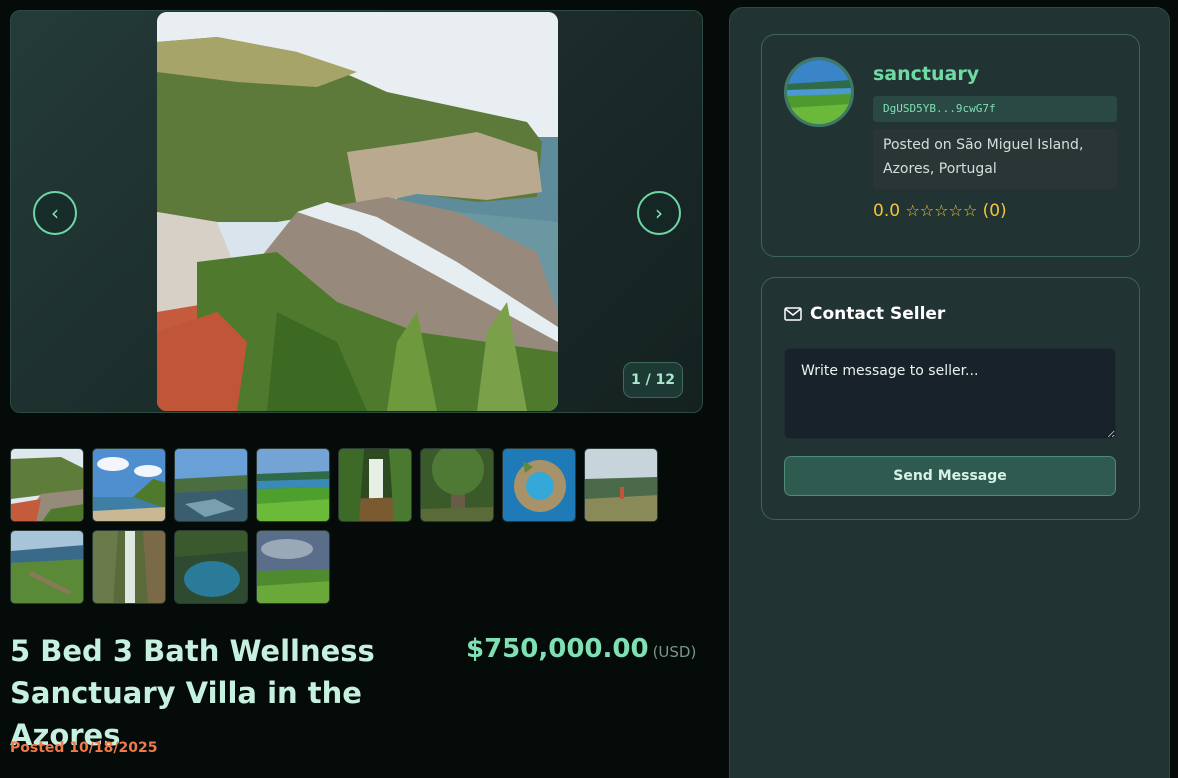 The width and height of the screenshot is (1178, 778). I want to click on message-input, so click(950, 393).